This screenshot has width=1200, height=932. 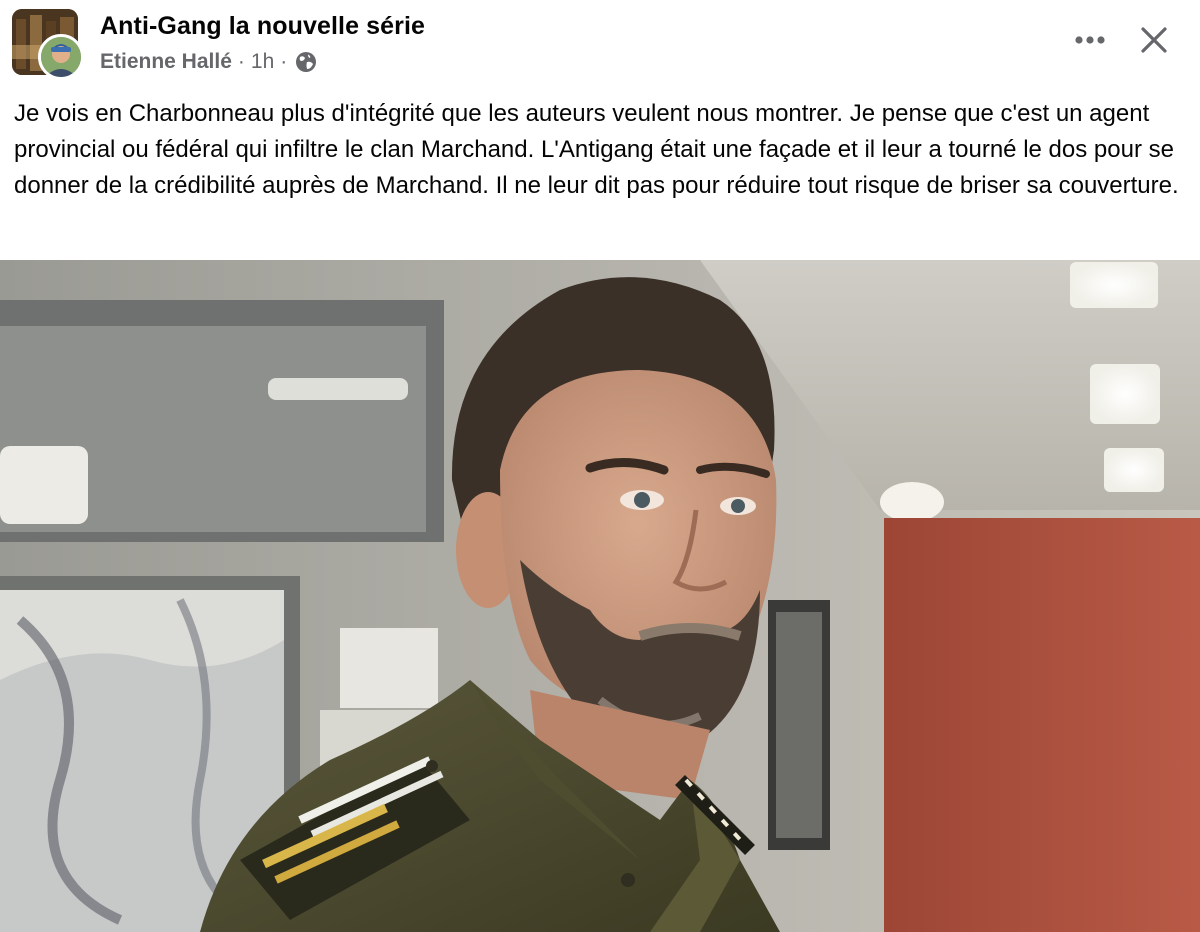 I want to click on more-horizontal-icon, so click(x=1090, y=41).